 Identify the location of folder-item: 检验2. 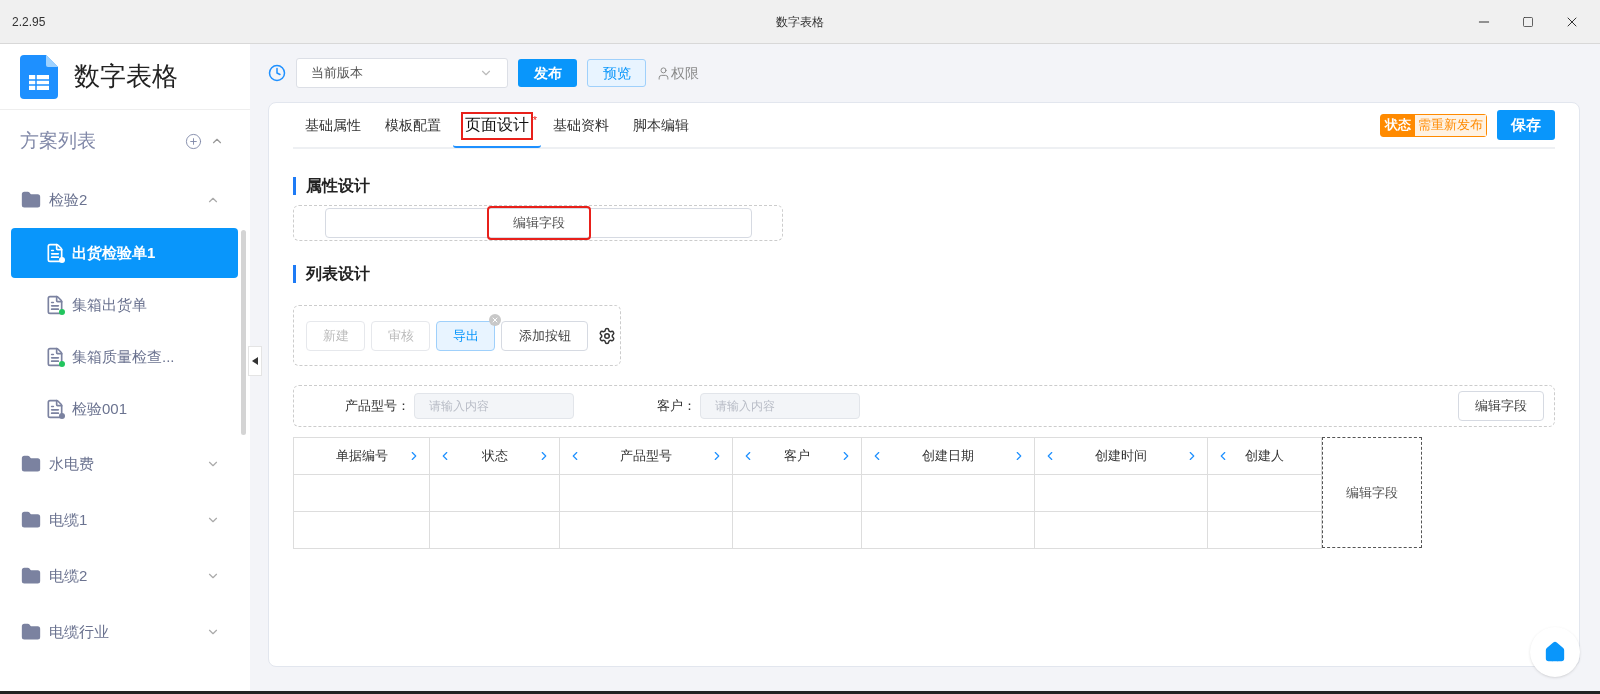
(119, 200).